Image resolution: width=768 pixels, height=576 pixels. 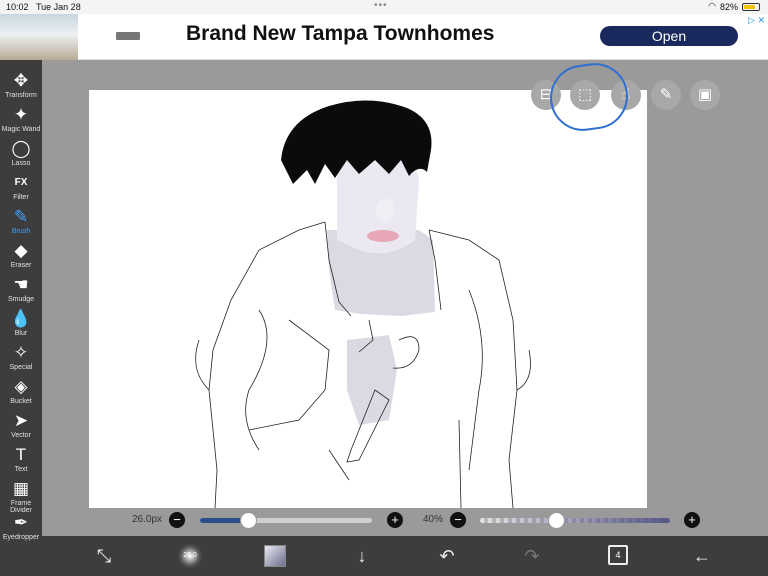 I want to click on opacity-knob, so click(x=556, y=520).